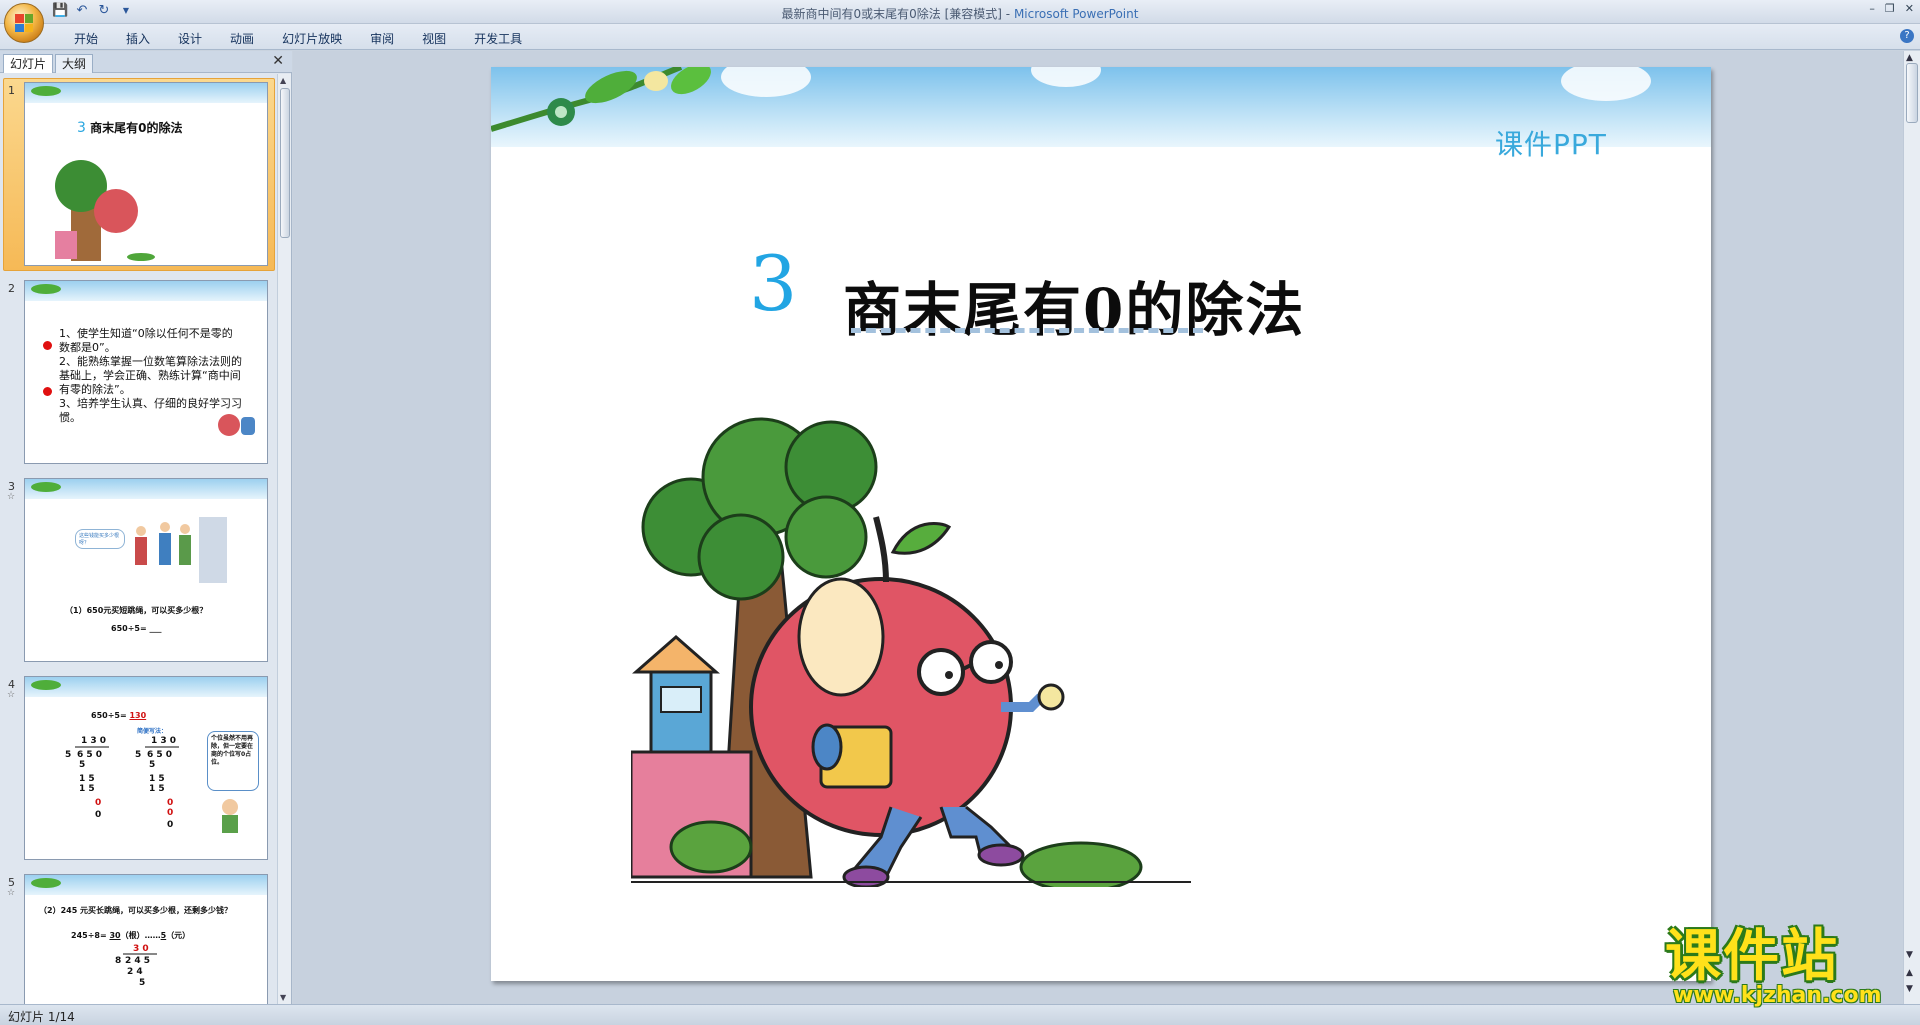 This screenshot has height=1025, width=1920. I want to click on svg-text: 2 4 5, so click(137, 961).